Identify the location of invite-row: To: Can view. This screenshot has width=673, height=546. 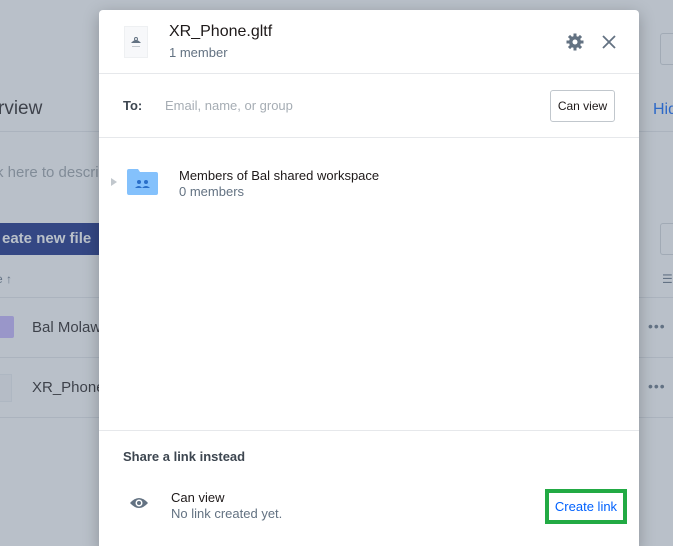
(369, 106).